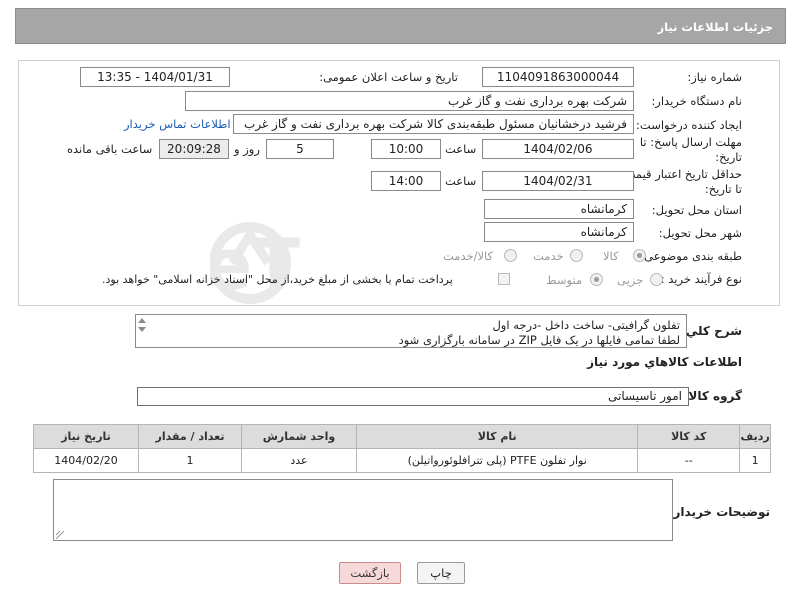 Image resolution: width=788 pixels, height=598 pixels. I want to click on city-field: کرمانشاه, so click(559, 232).